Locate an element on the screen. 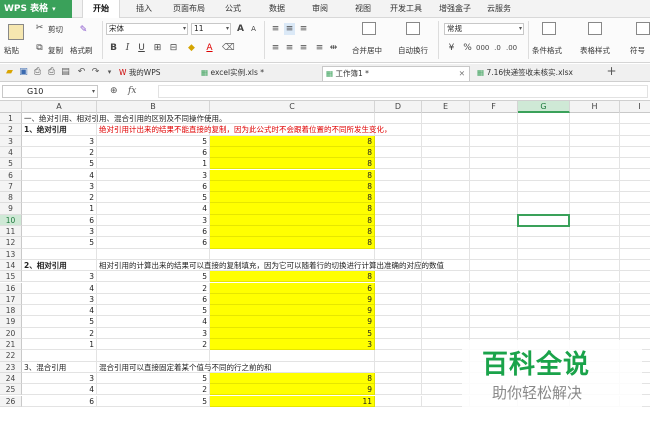 Image resolution: width=650 pixels, height=435 pixels. cell-f16 is located at coordinates (494, 288).